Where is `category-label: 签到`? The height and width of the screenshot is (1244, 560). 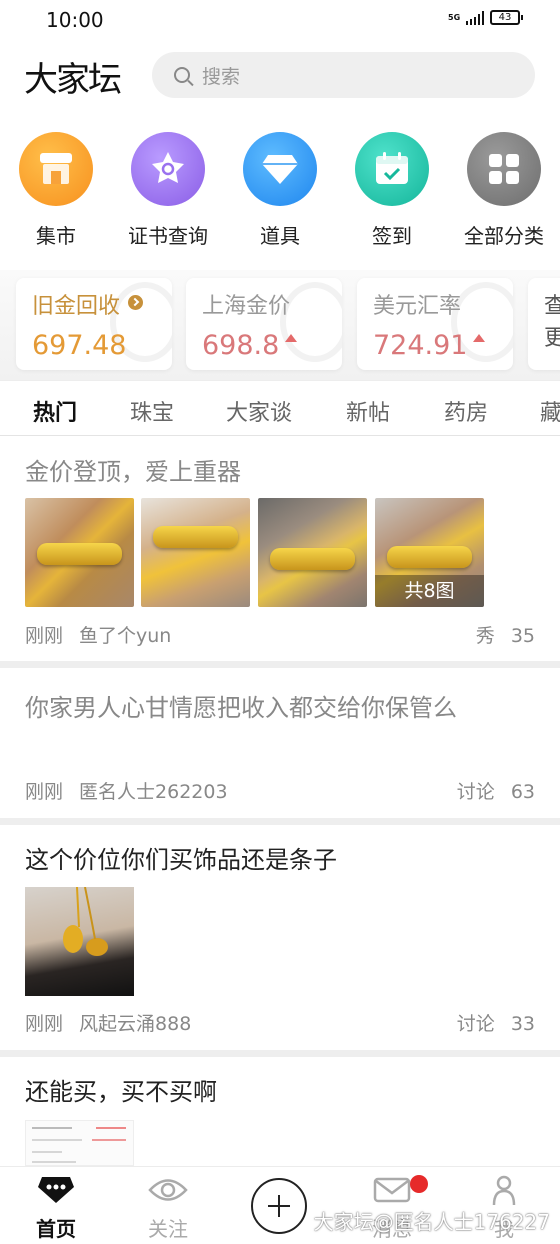
category-label: 签到 is located at coordinates (392, 236).